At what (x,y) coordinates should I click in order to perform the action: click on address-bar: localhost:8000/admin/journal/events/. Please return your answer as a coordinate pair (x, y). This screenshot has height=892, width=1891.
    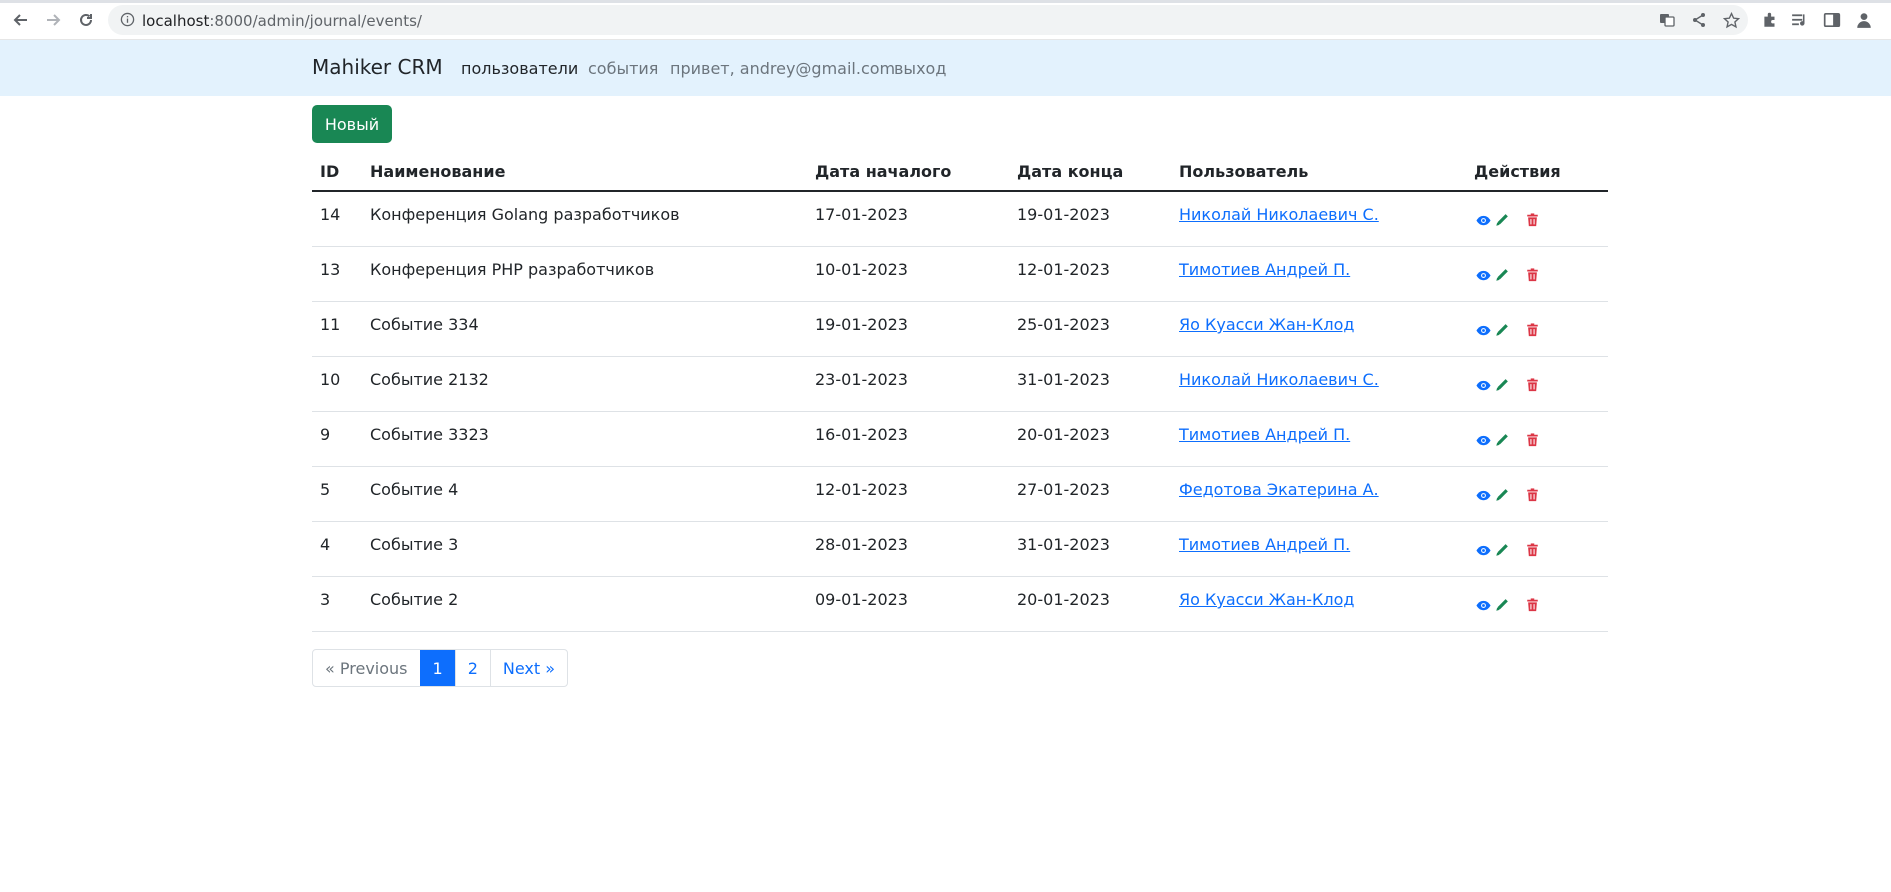
    Looking at the image, I should click on (928, 20).